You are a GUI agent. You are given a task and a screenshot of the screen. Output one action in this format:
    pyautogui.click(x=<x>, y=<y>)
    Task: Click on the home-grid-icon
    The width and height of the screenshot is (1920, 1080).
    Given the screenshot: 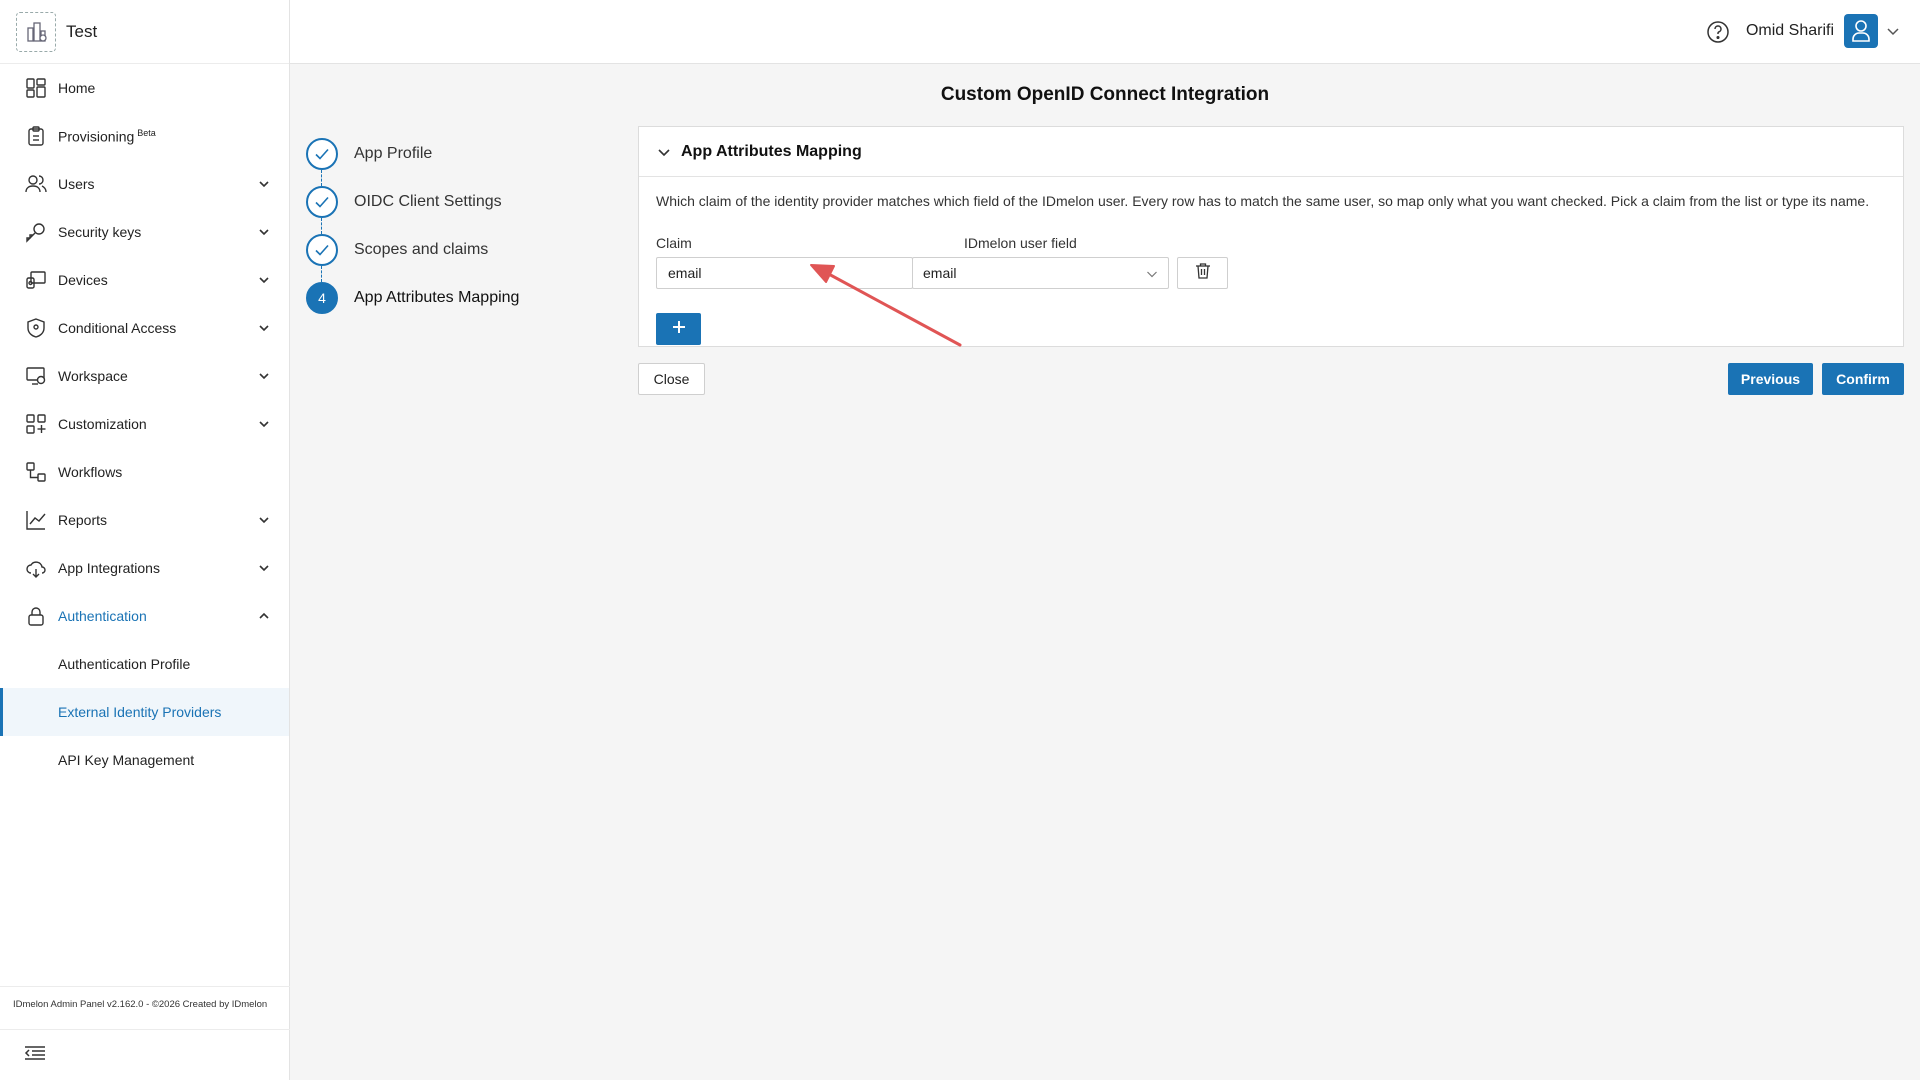 What is the action you would take?
    pyautogui.click(x=36, y=88)
    